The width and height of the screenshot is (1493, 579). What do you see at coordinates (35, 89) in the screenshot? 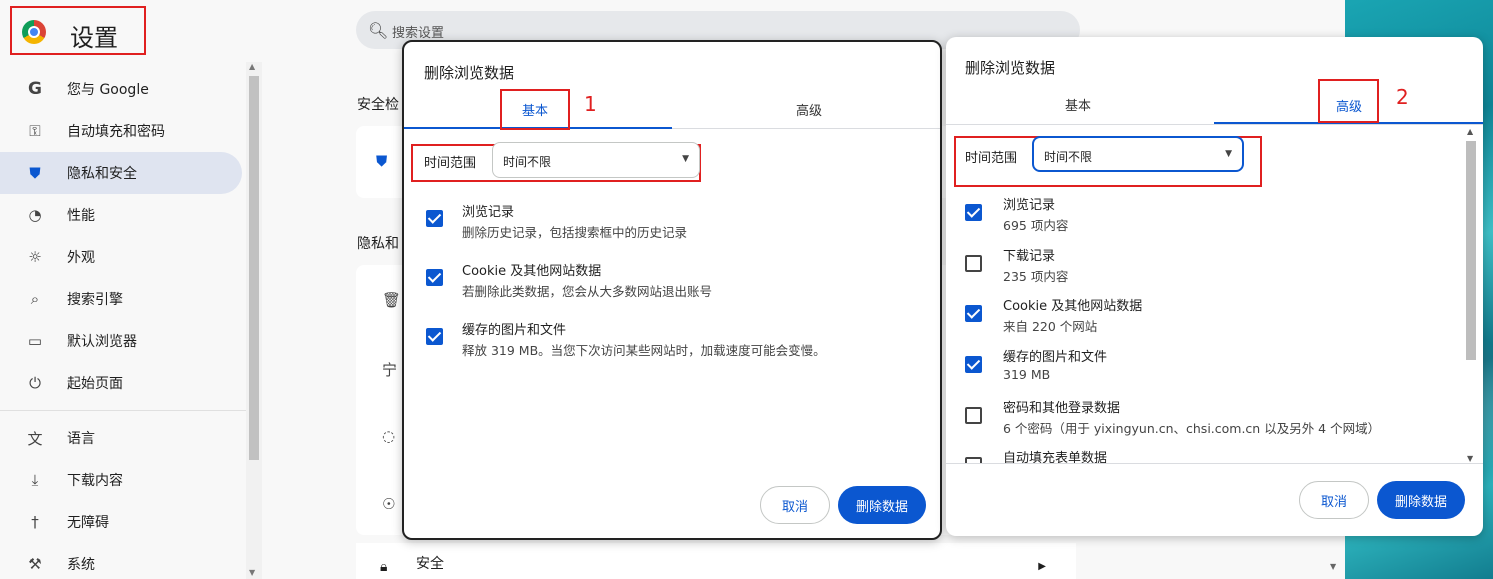
I see `google-g-icon: G` at bounding box center [35, 89].